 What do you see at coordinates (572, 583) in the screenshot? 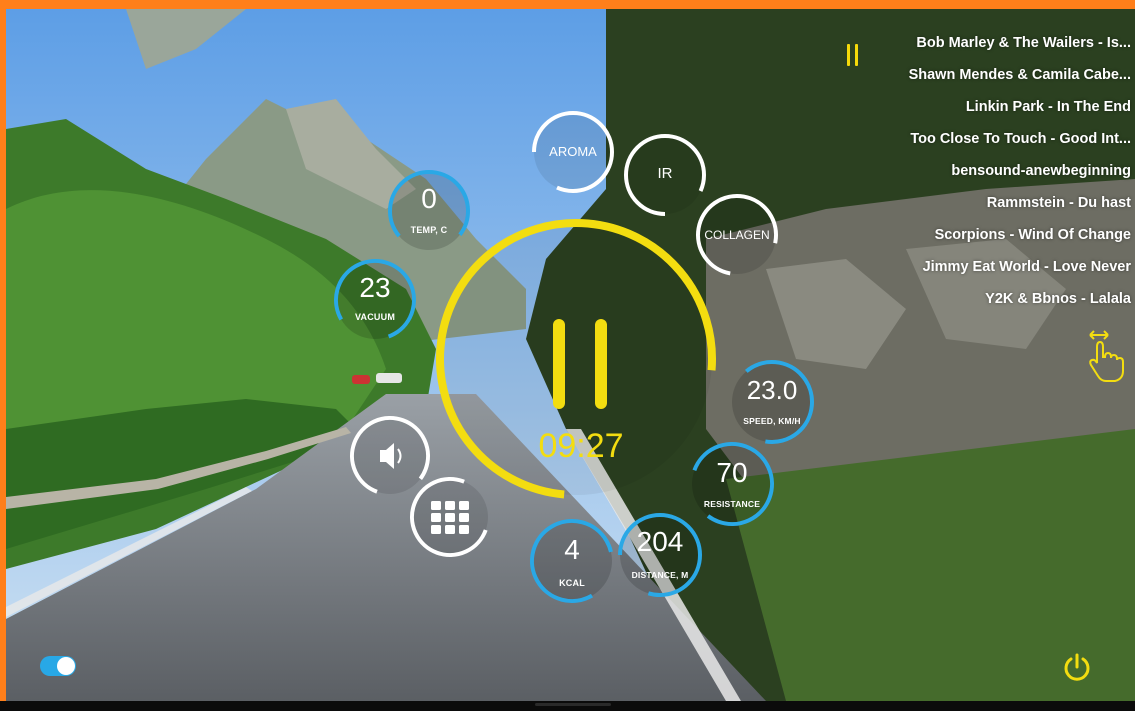
I see `kcal-label: KCAL` at bounding box center [572, 583].